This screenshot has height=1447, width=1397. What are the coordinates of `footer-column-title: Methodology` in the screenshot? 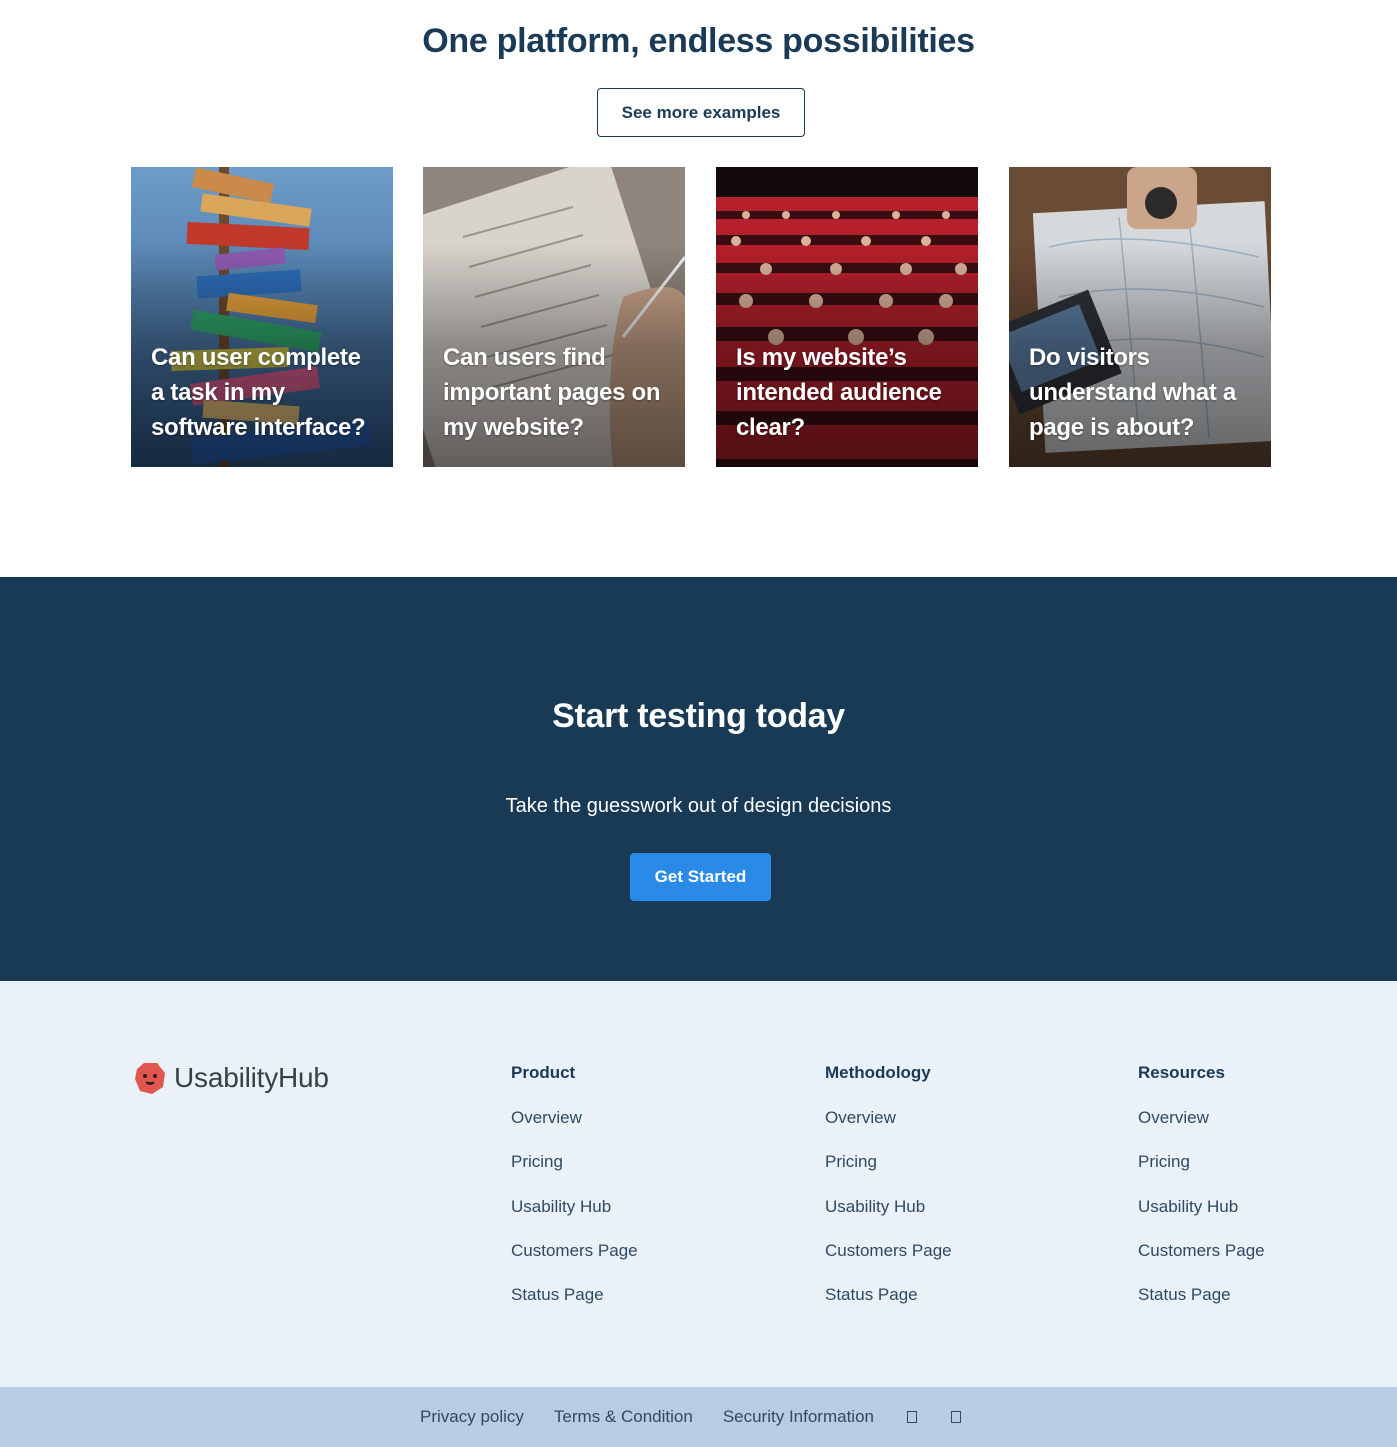 It's located at (878, 1072).